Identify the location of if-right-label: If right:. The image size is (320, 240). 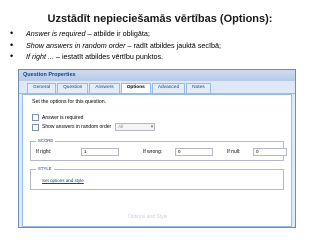
(44, 152).